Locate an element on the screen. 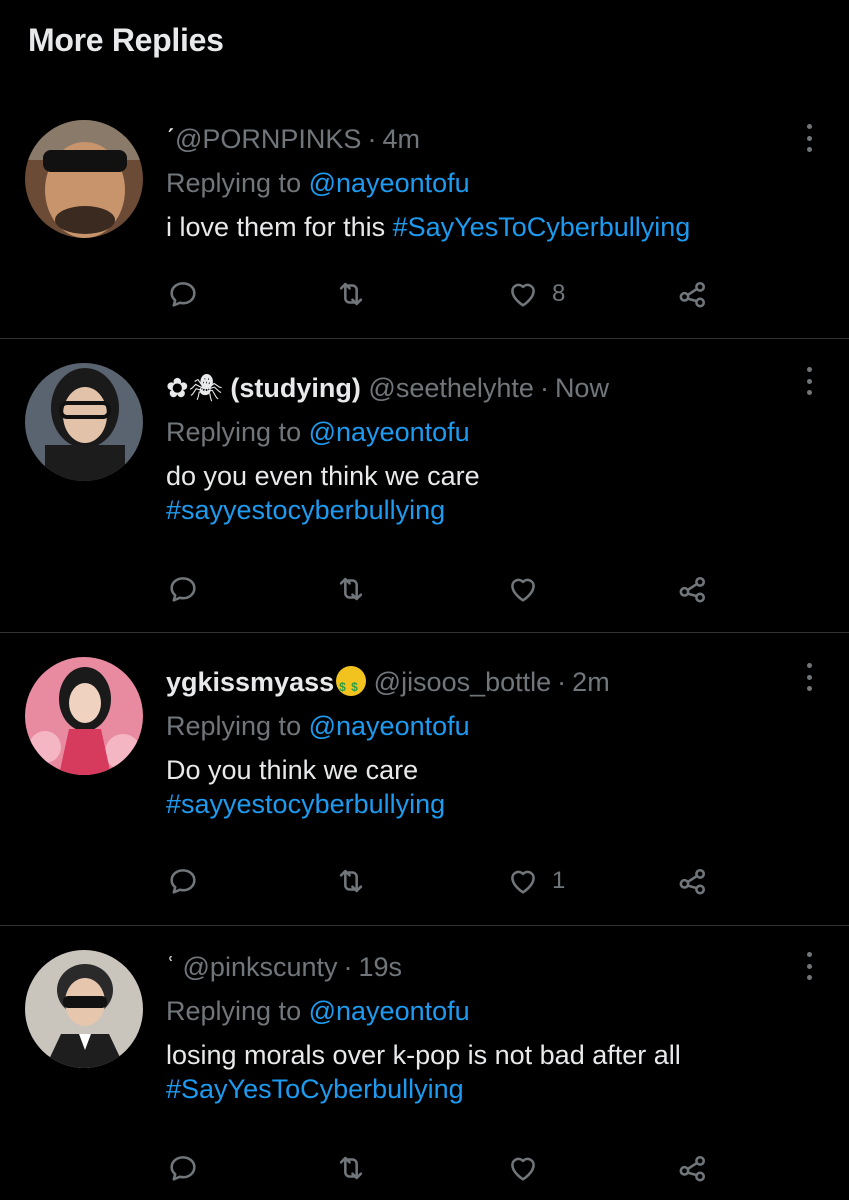 The image size is (849, 1200). reply-header: ✿🕷 (studying) @seethelyhte · Now is located at coordinates (477, 388).